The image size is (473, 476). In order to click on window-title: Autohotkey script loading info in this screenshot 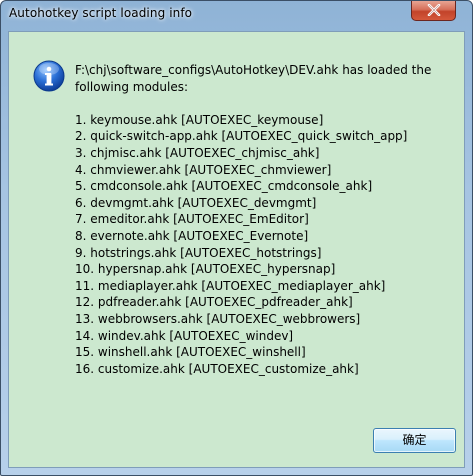, I will do `click(101, 13)`.